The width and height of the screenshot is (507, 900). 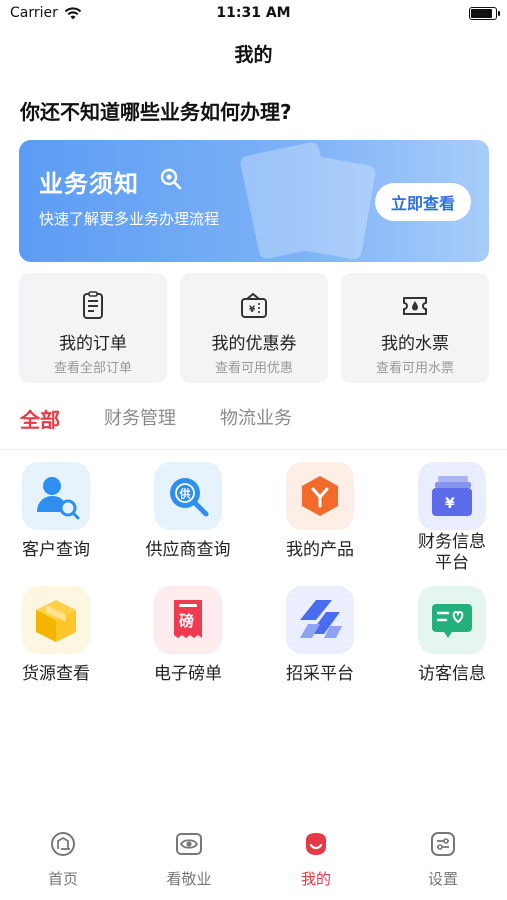 What do you see at coordinates (320, 674) in the screenshot?
I see `service-label: 招采平台` at bounding box center [320, 674].